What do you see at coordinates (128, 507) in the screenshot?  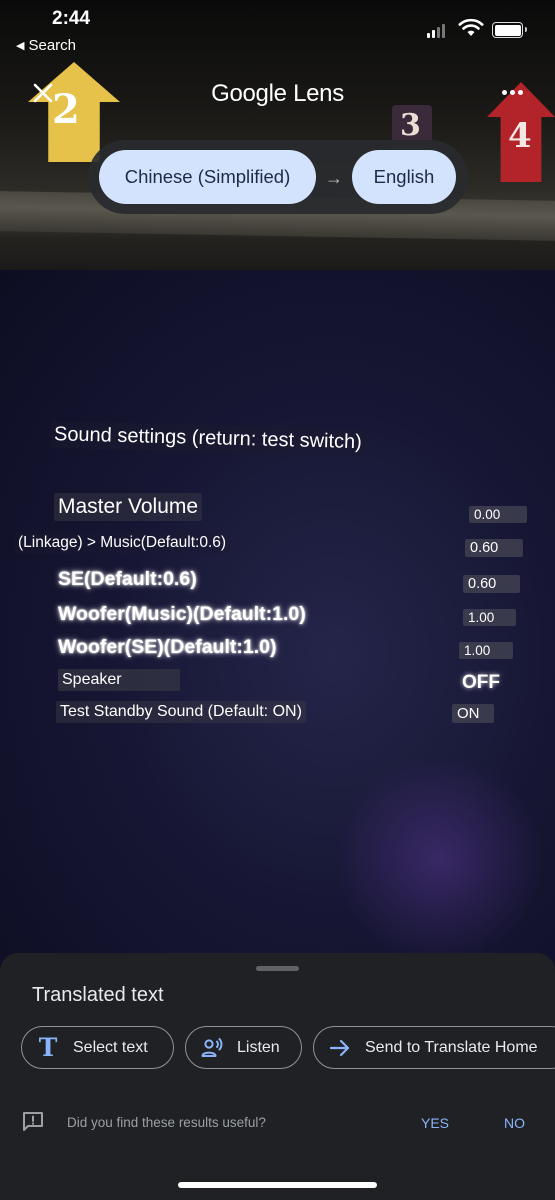 I see `overlay-label-master-volume: Master Volume` at bounding box center [128, 507].